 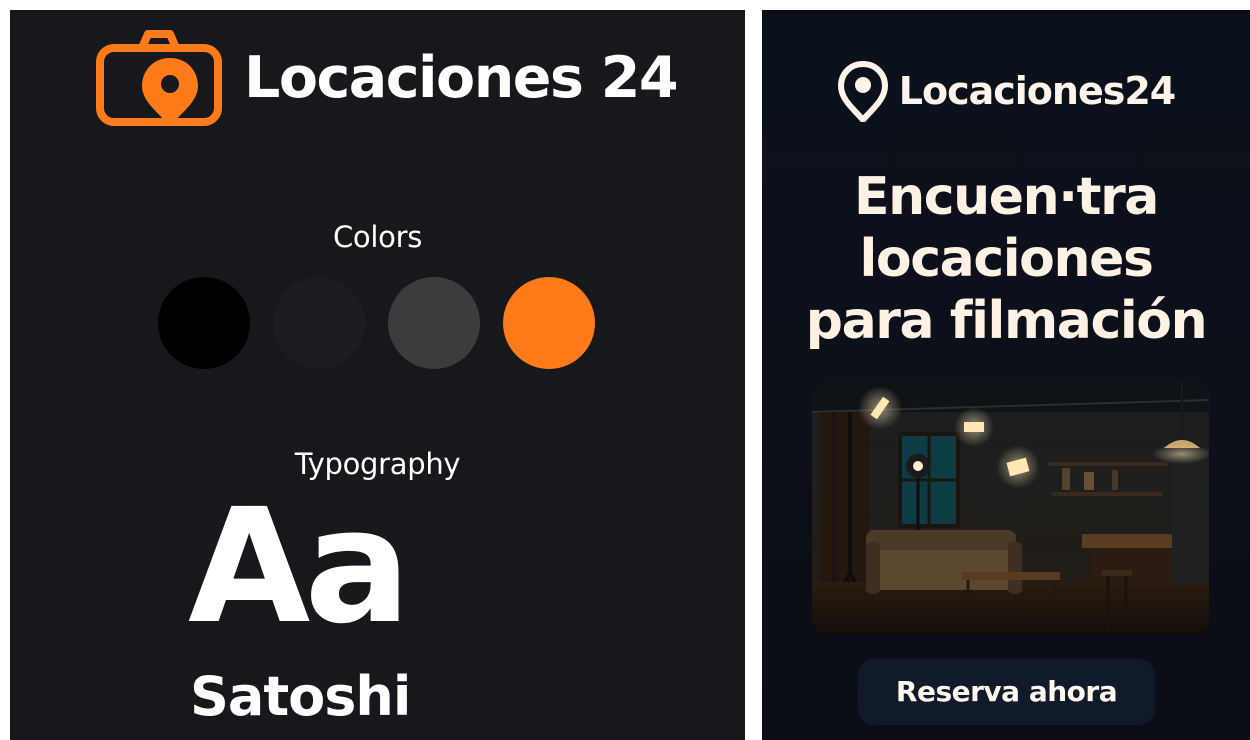 What do you see at coordinates (862, 91) in the screenshot?
I see `map-pin-icon` at bounding box center [862, 91].